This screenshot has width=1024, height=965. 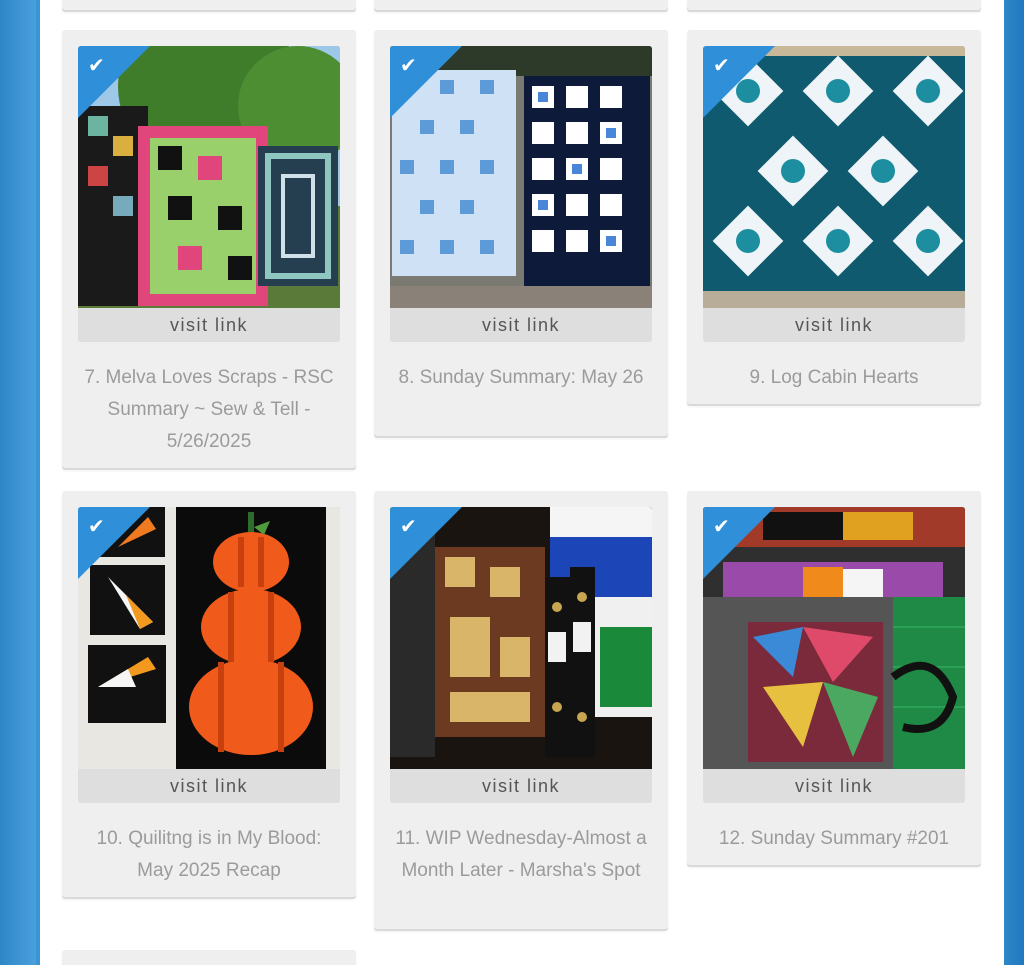 I want to click on link-card-9: ✔ visit link 9. Log Cabin Hearts, so click(x=834, y=217).